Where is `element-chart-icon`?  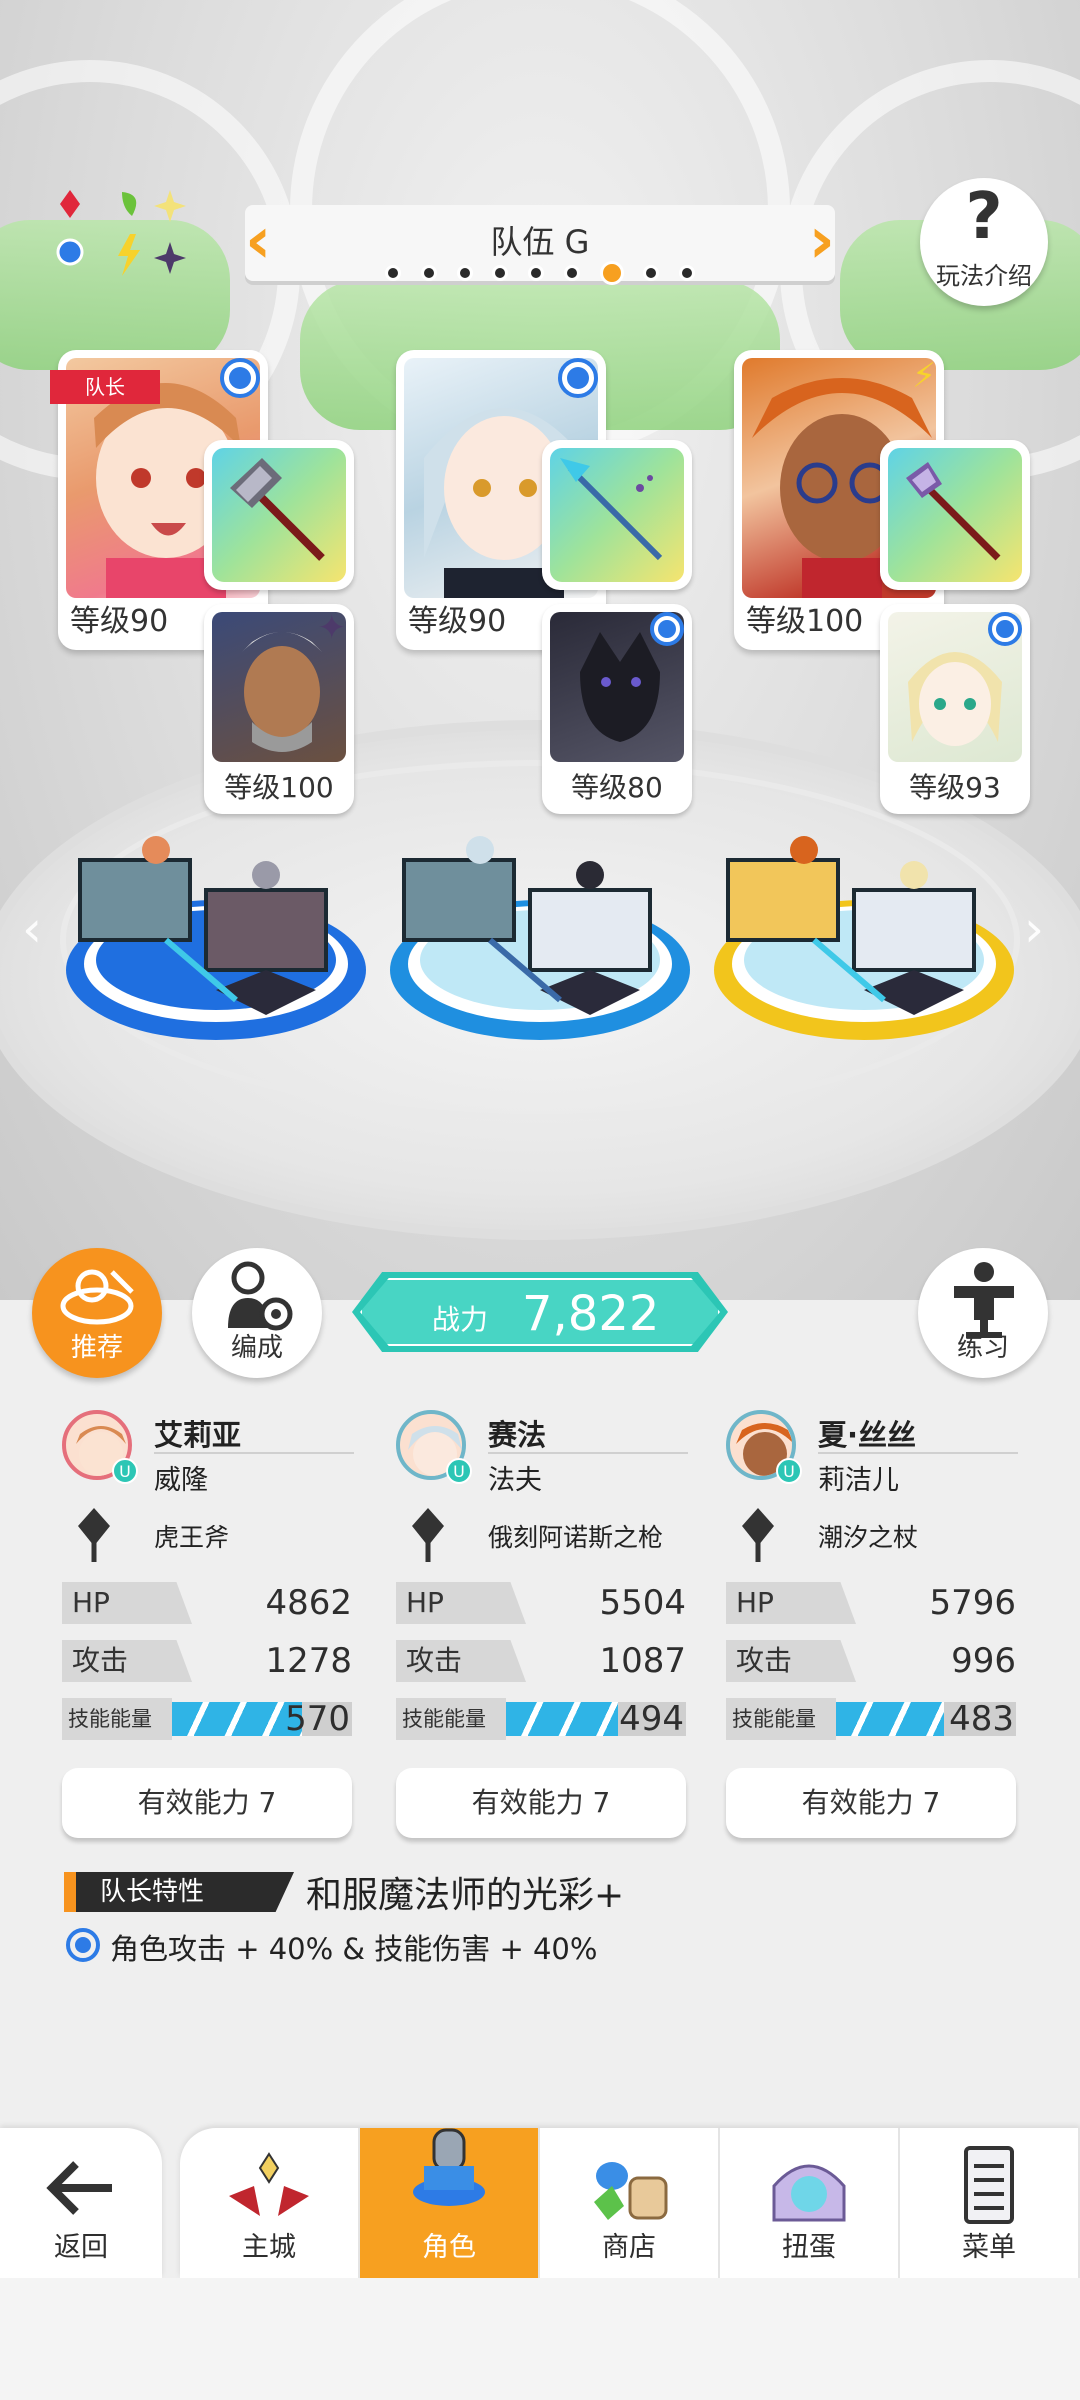
element-chart-icon is located at coordinates (122, 235).